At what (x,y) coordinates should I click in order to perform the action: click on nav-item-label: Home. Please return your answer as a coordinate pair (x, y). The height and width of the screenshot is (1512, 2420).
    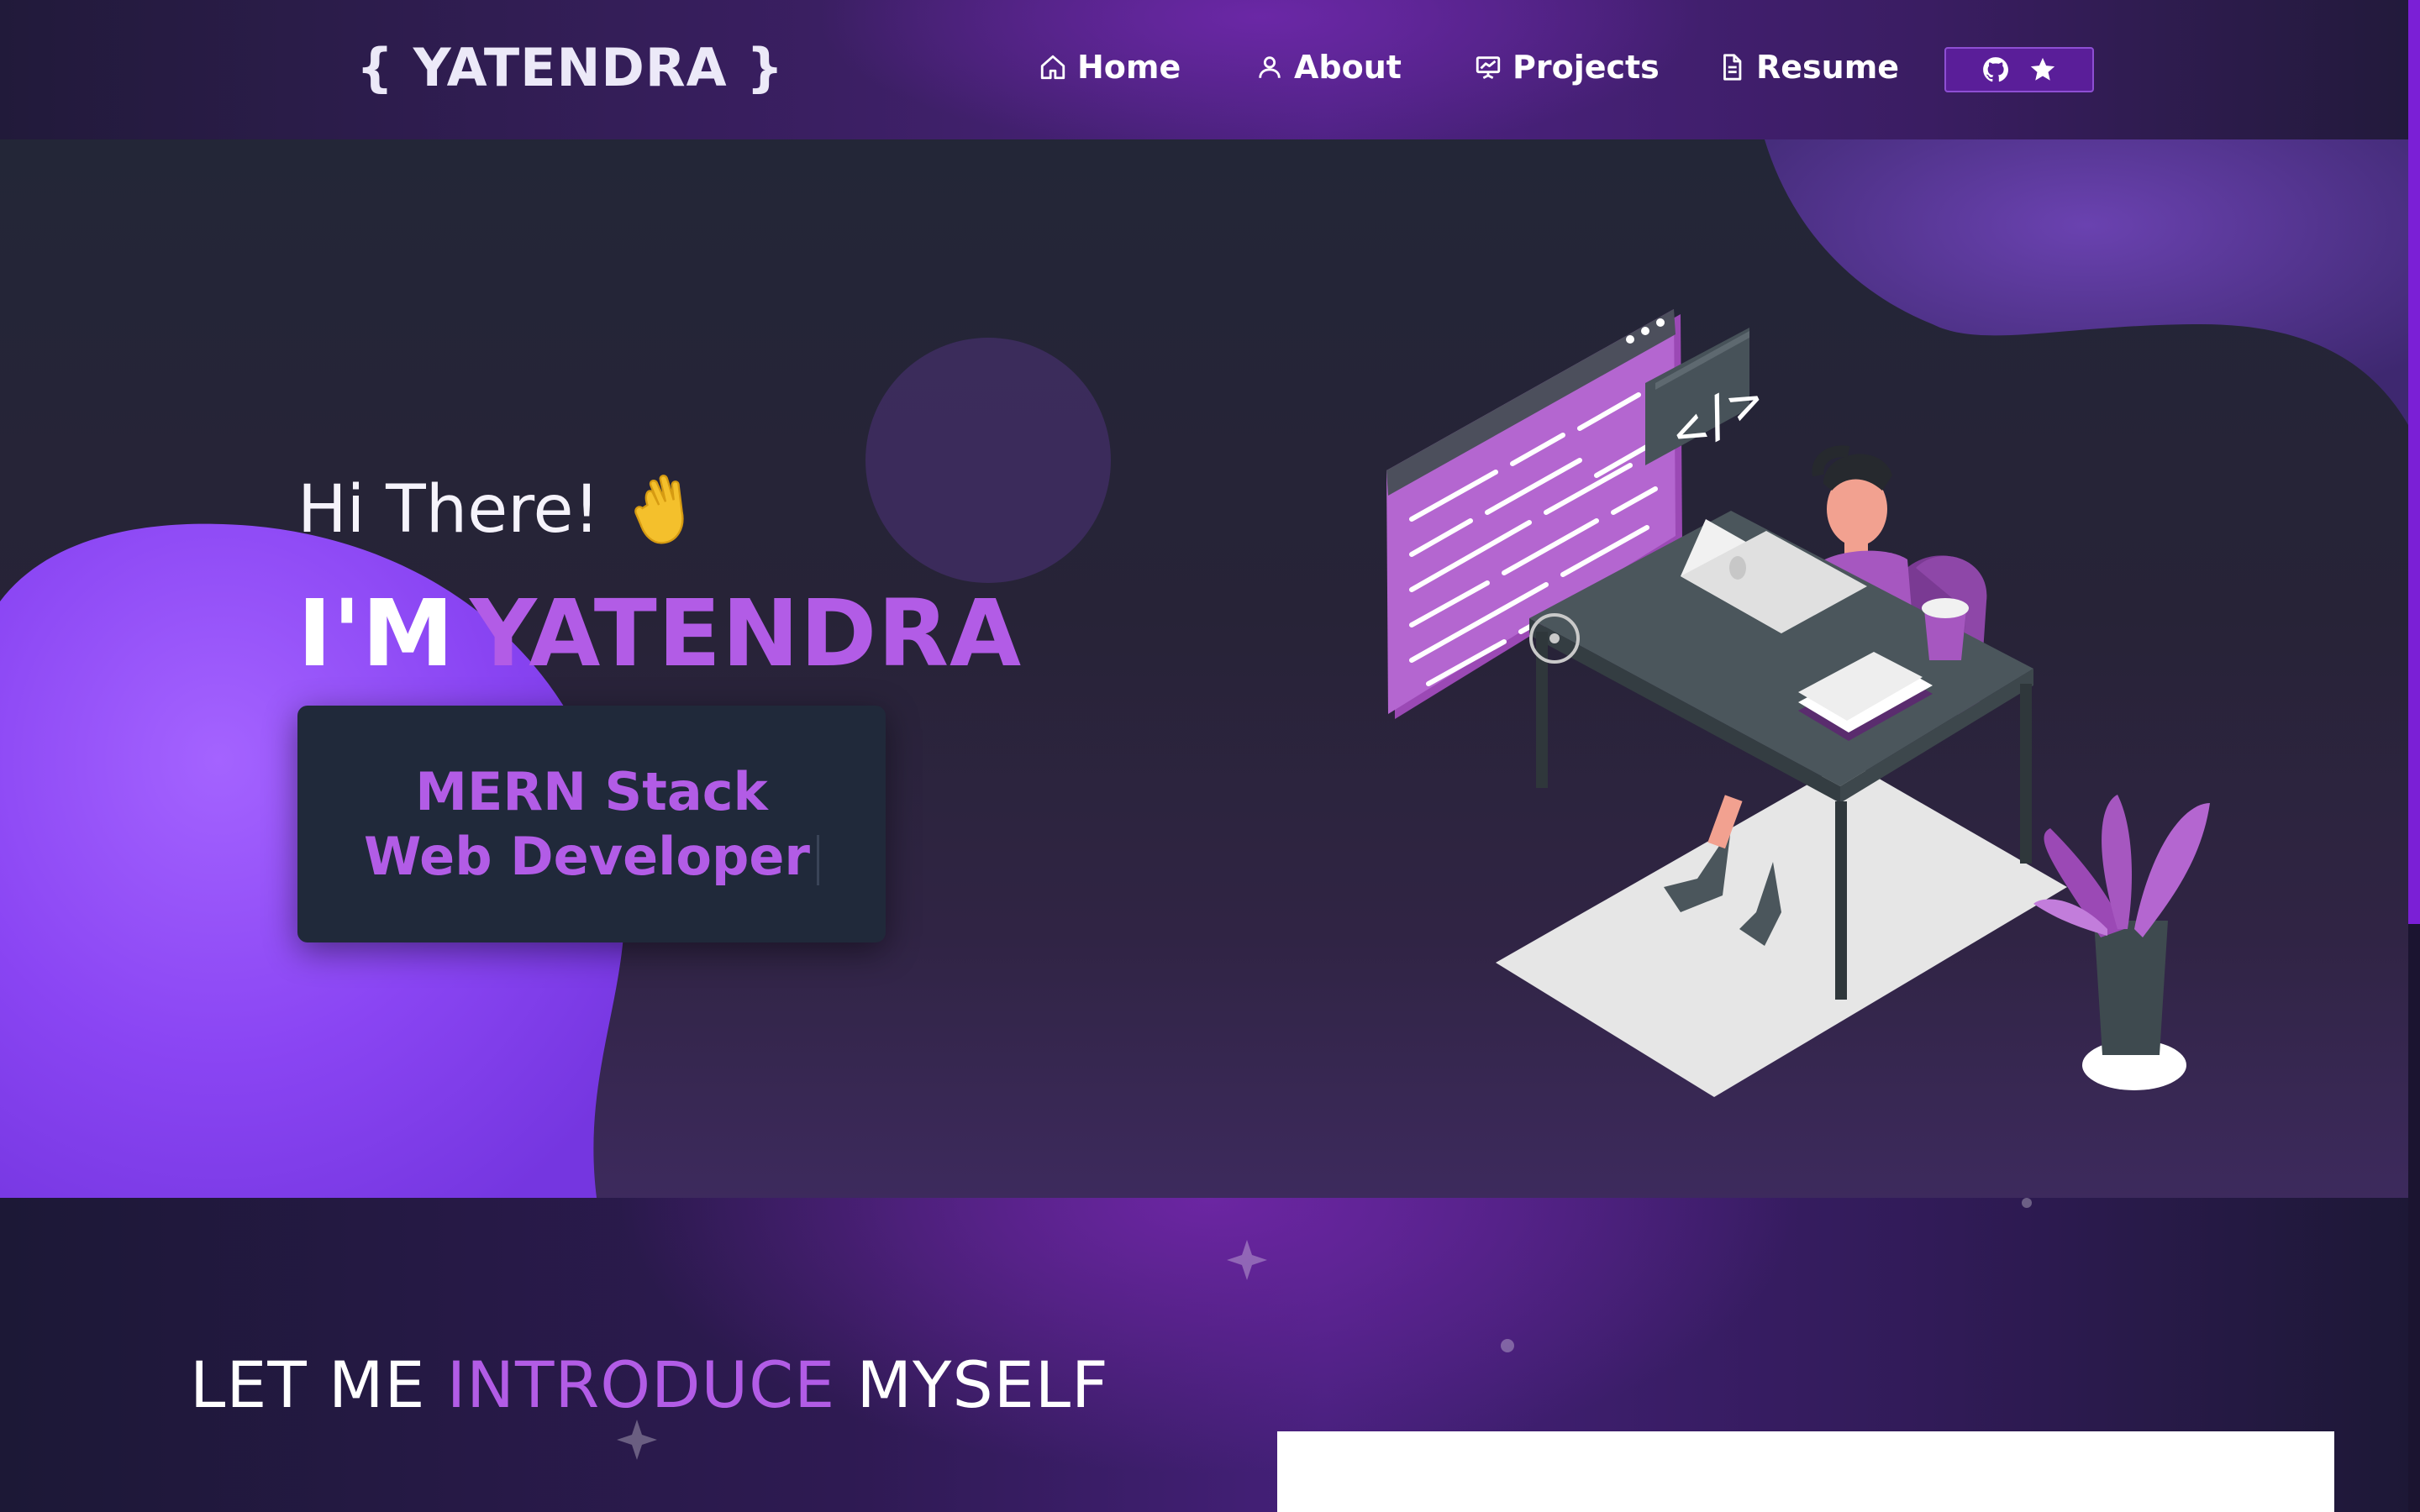
    Looking at the image, I should click on (1129, 67).